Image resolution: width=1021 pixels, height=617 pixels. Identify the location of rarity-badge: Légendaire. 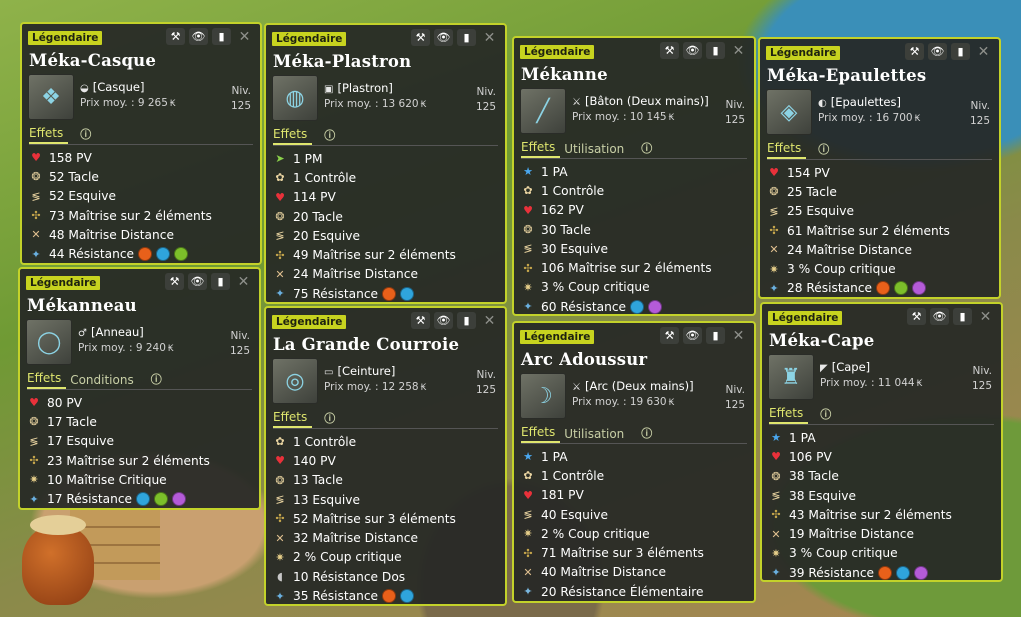
(309, 39).